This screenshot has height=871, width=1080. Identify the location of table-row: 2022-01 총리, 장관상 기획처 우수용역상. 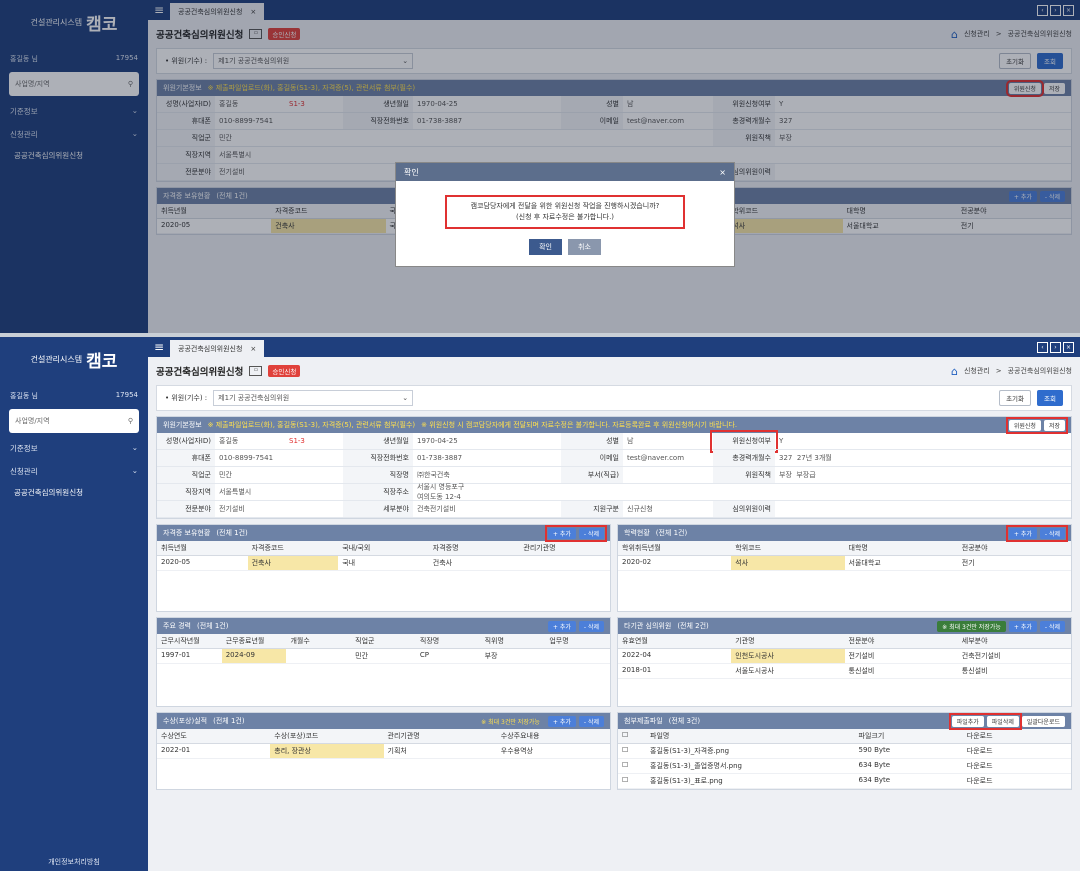
(383, 751).